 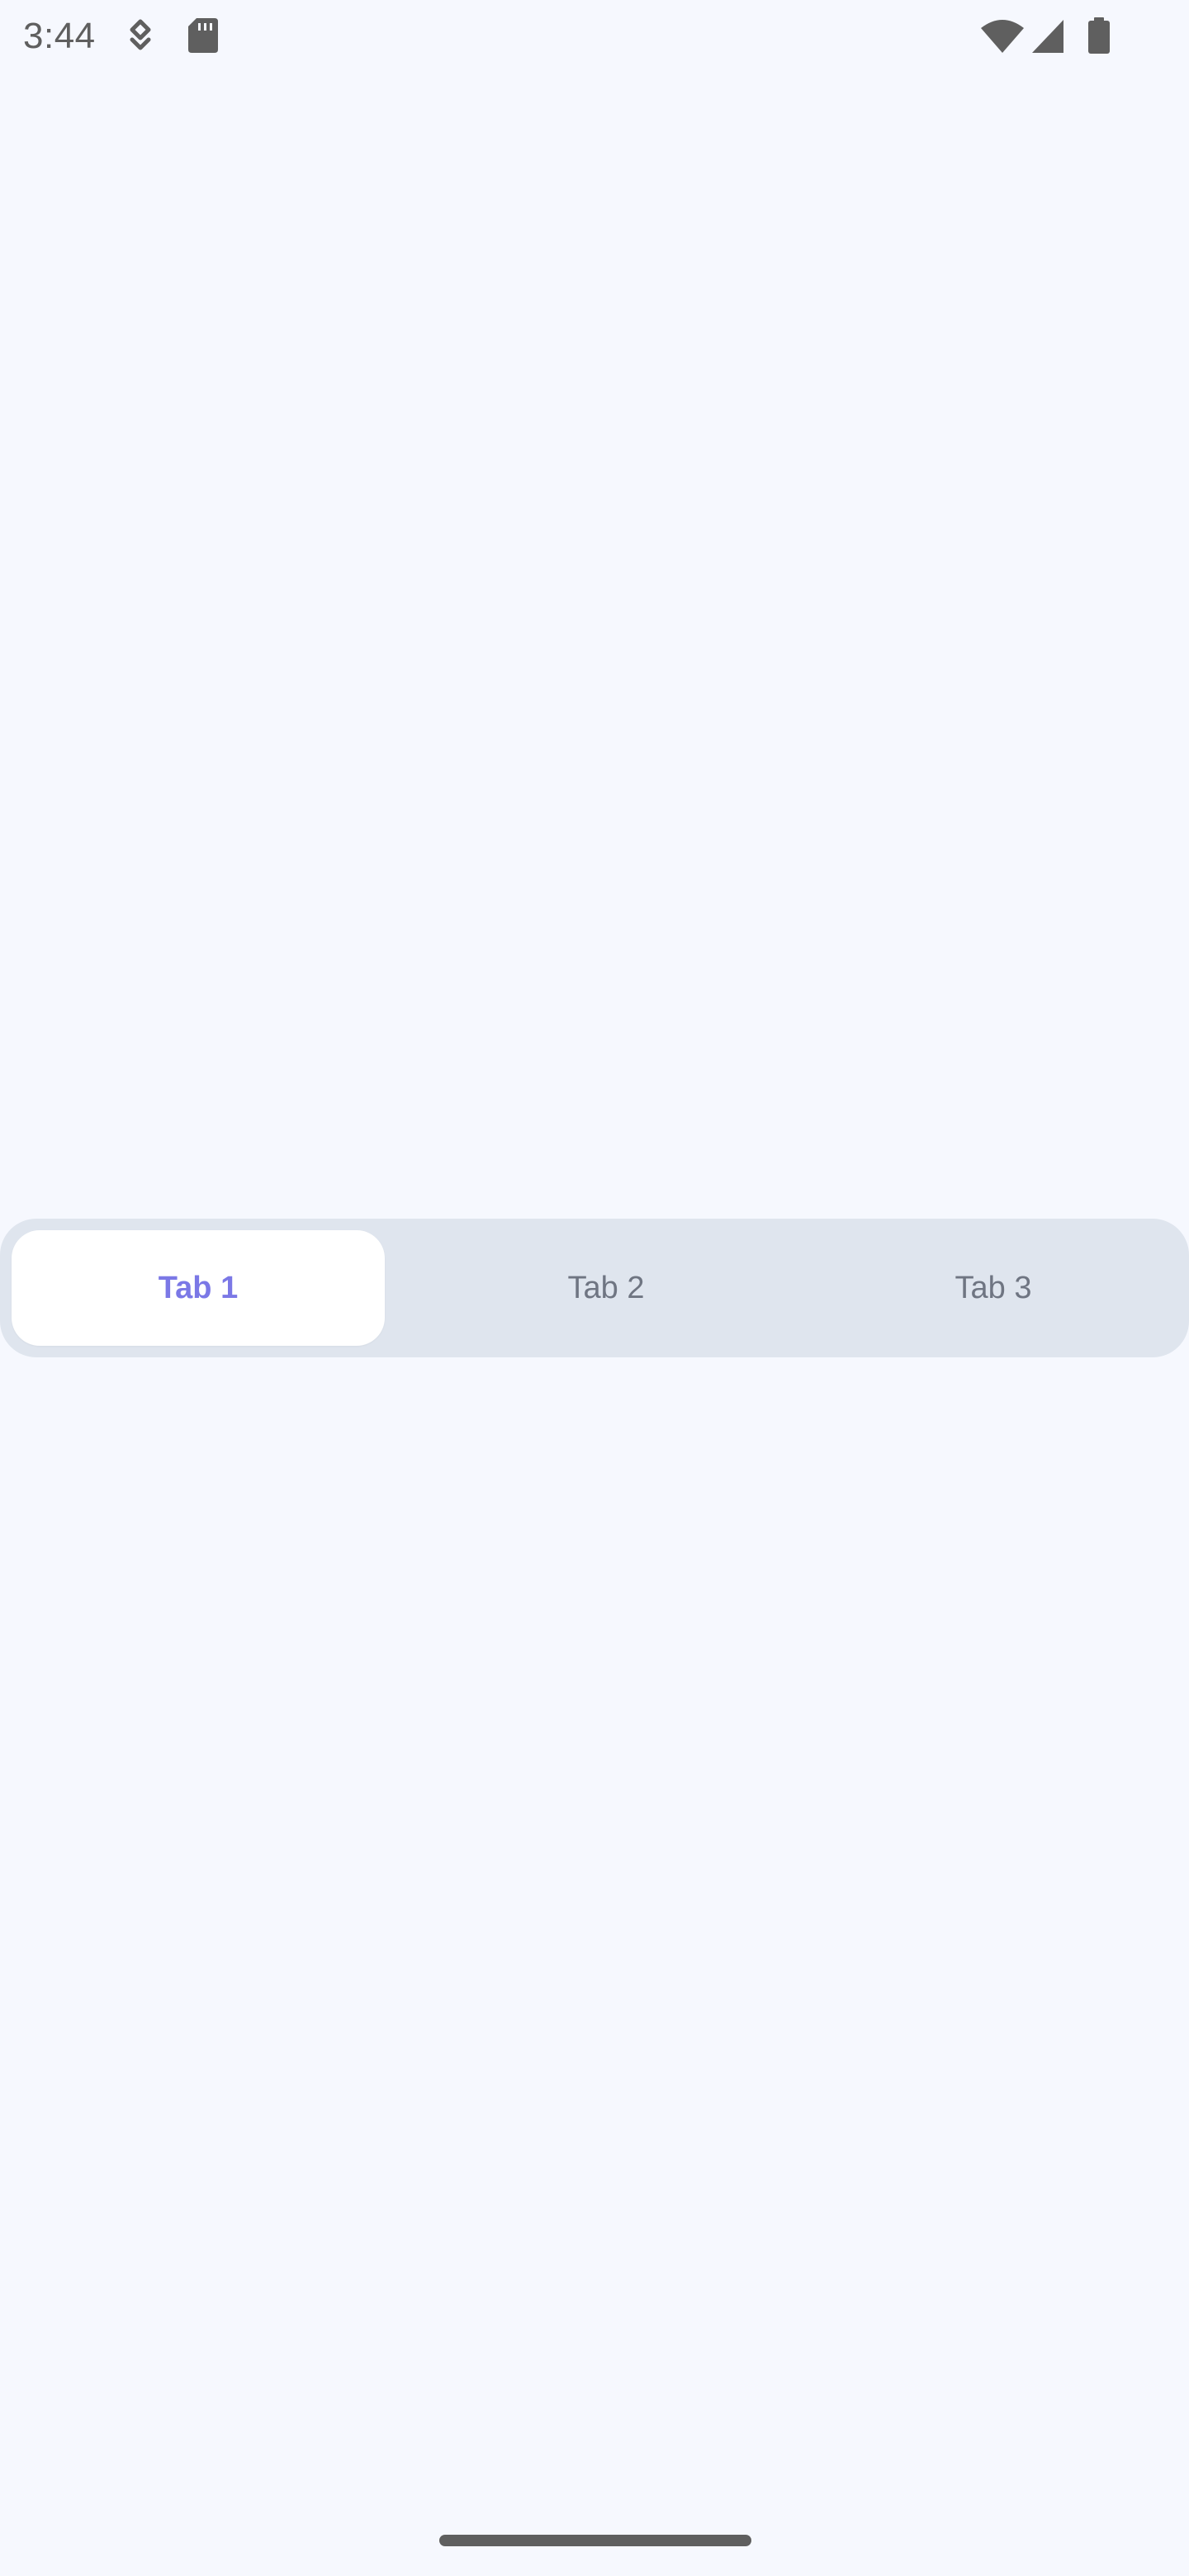 I want to click on tab-3-label: Tab 3, so click(x=993, y=1287).